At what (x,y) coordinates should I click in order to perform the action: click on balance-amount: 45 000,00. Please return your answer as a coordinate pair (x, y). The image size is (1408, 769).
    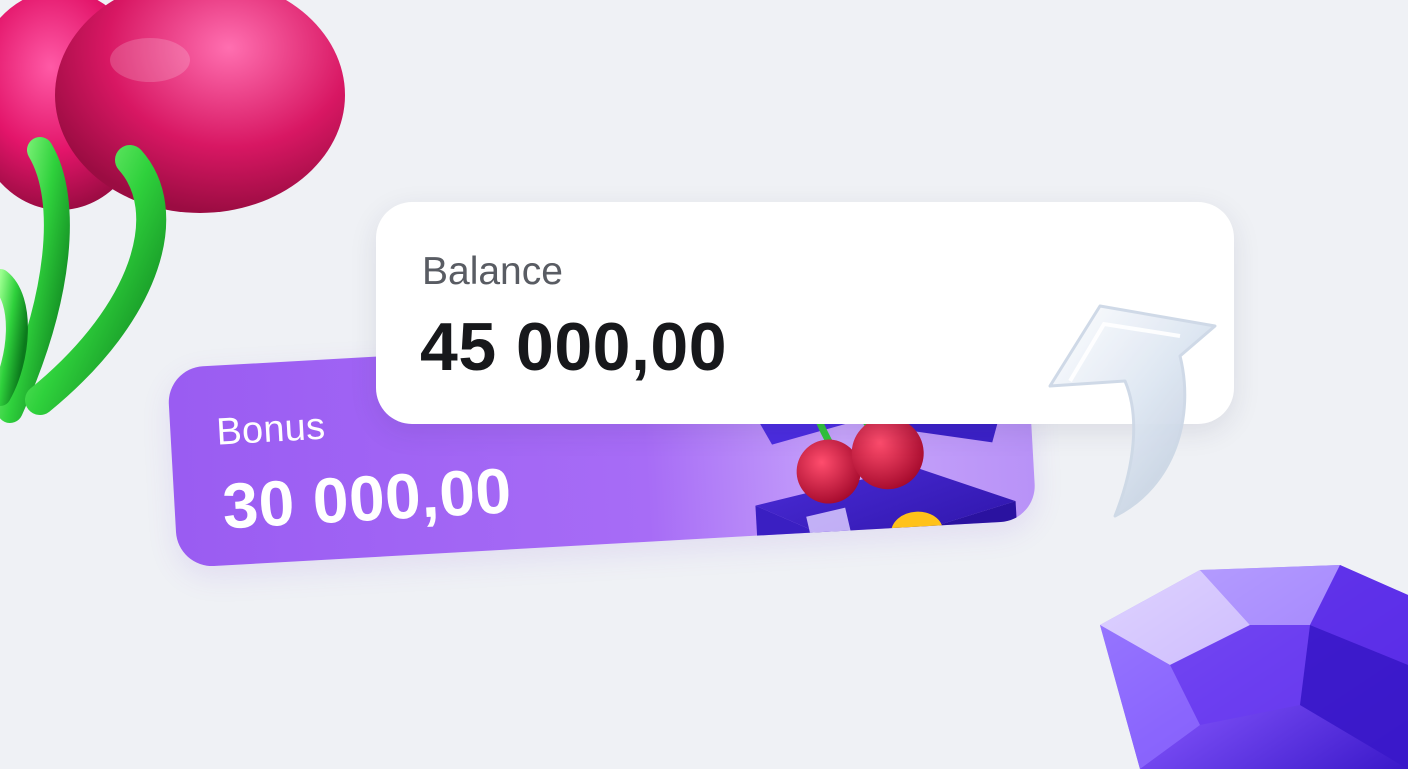
    Looking at the image, I should click on (574, 347).